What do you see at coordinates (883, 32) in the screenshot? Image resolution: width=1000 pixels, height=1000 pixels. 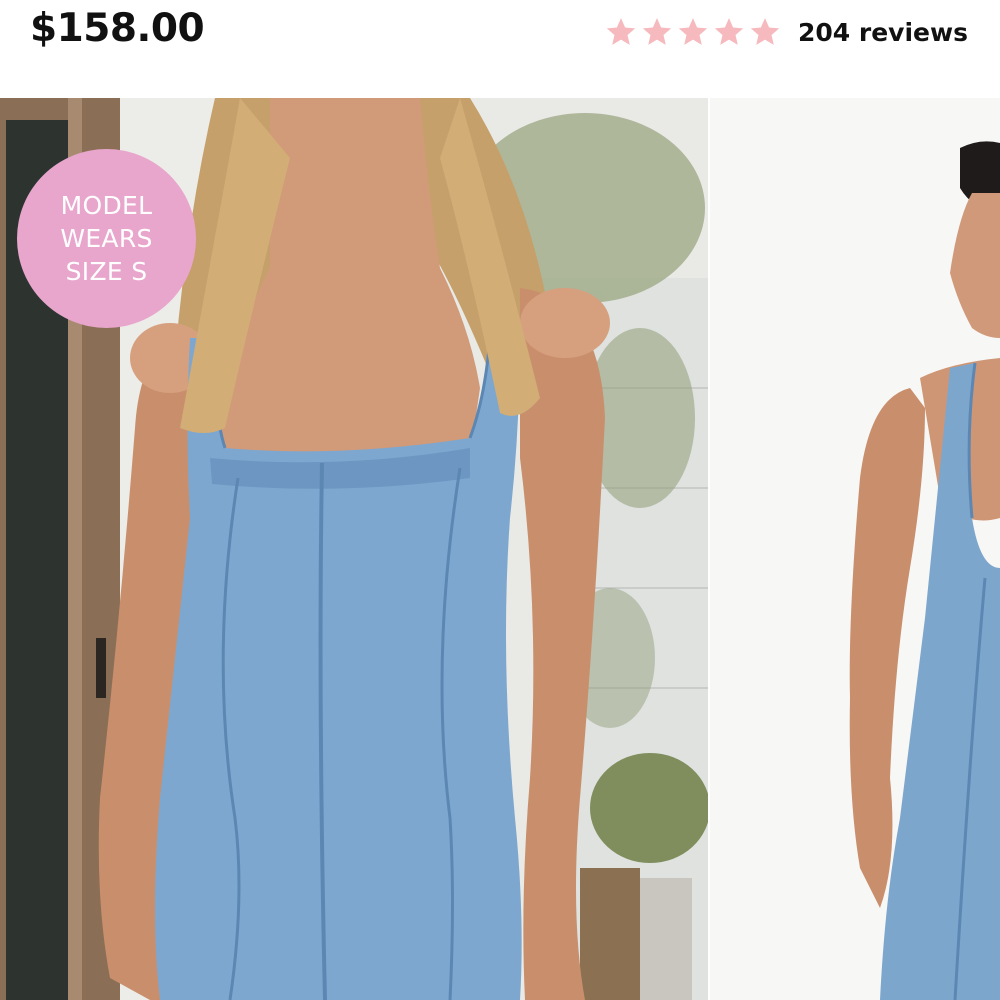 I see `reviews-link: 204 reviews` at bounding box center [883, 32].